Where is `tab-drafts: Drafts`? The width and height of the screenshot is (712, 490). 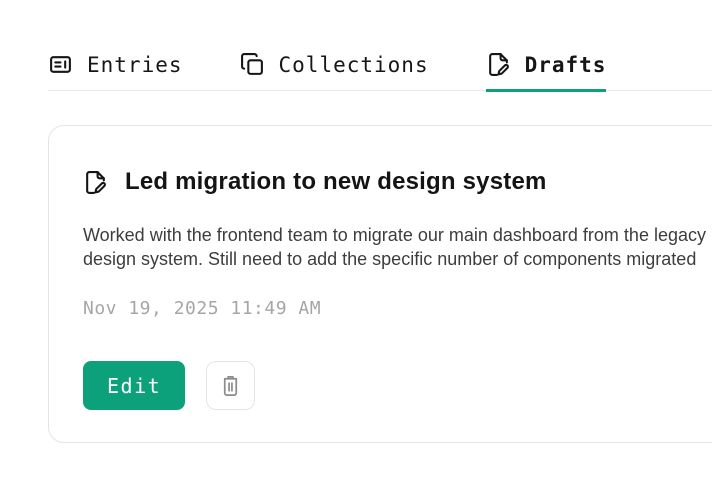 tab-drafts: Drafts is located at coordinates (546, 72).